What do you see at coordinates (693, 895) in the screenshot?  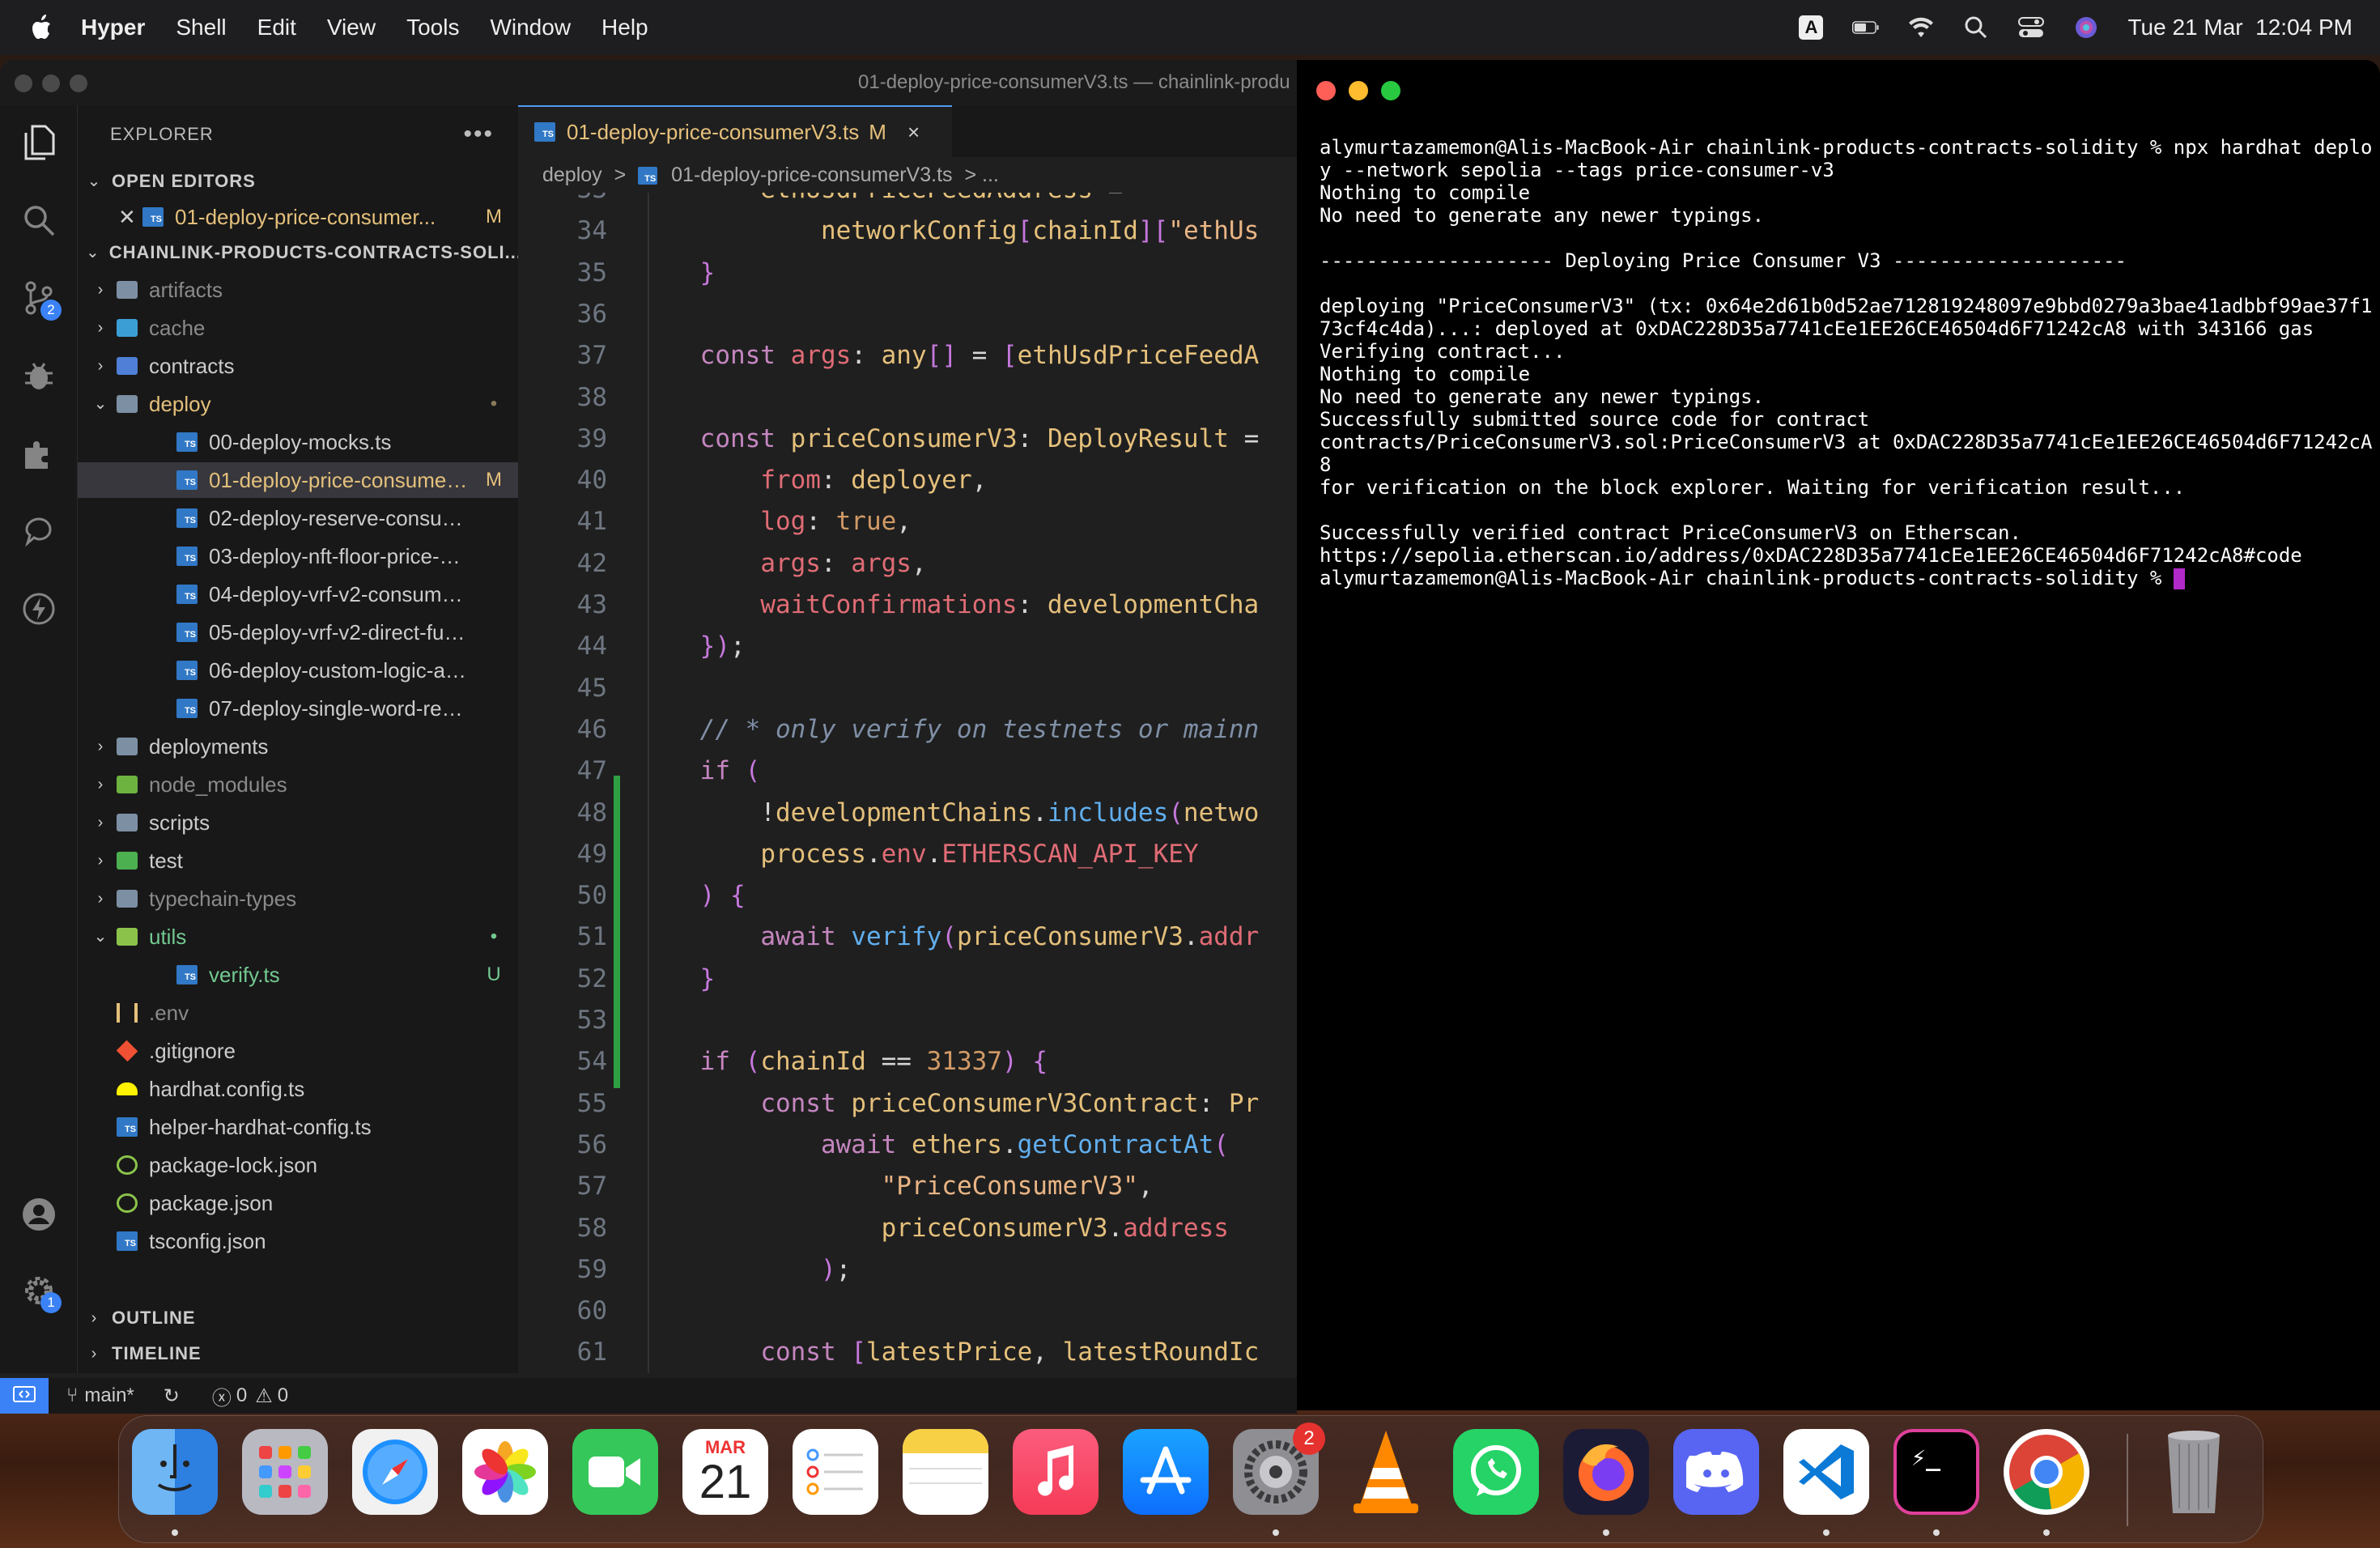 I see `code-line: ) {` at bounding box center [693, 895].